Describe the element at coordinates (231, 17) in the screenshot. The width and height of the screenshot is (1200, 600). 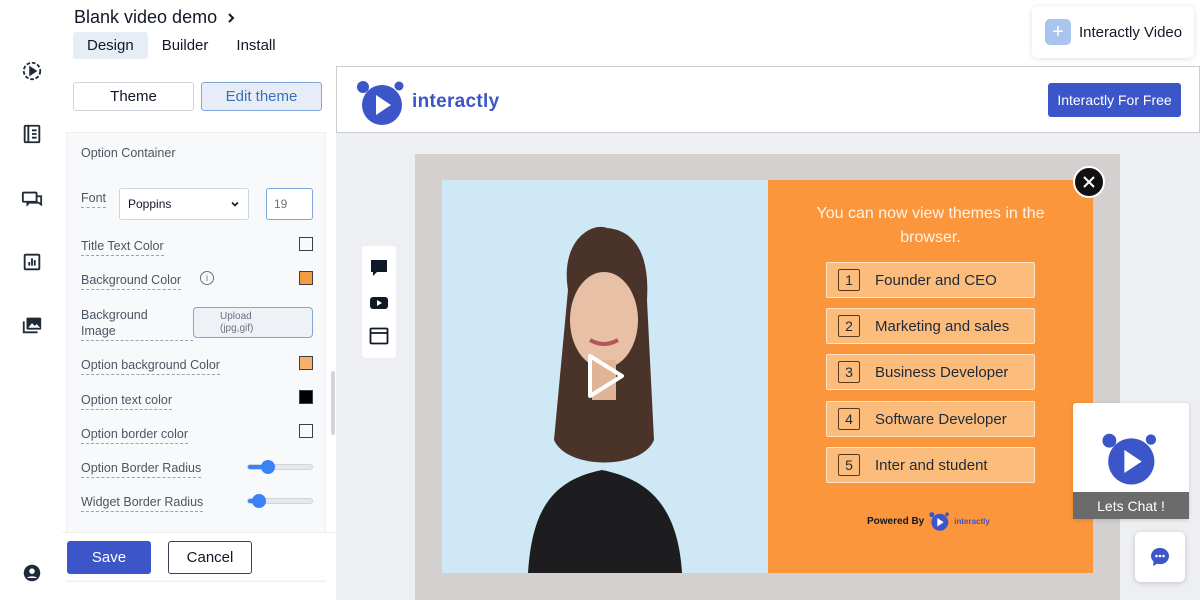
I see `chevron-right-icon` at that location.